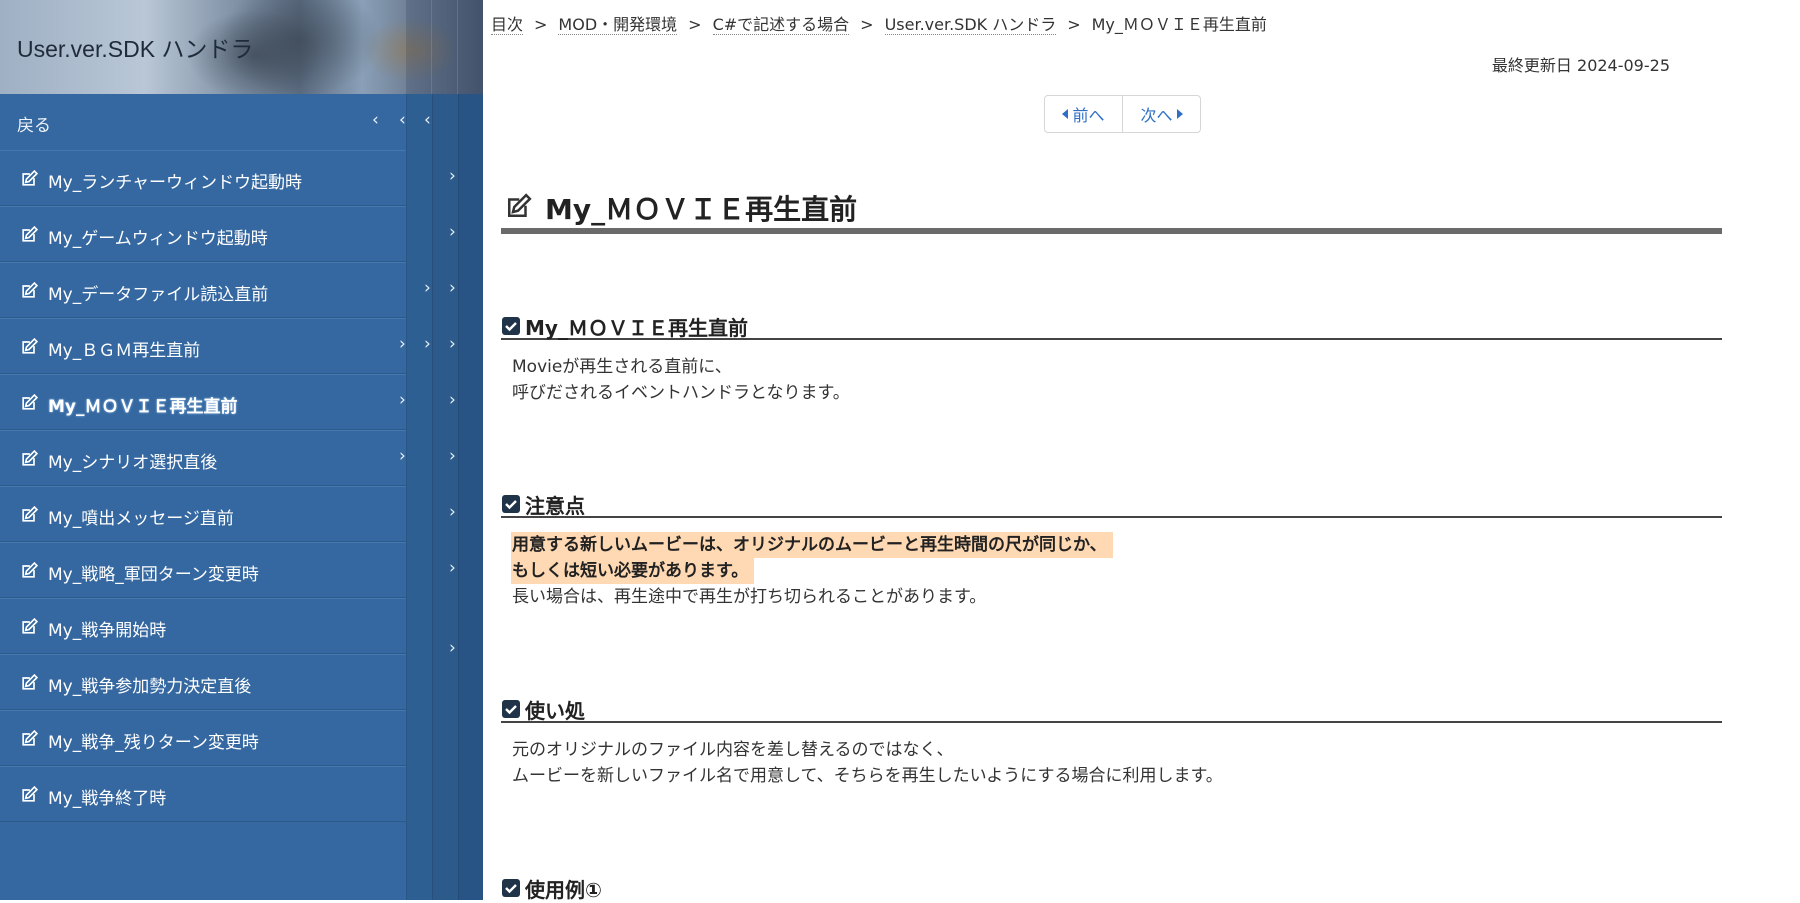 The image size is (1800, 903). Describe the element at coordinates (153, 575) in the screenshot. I see `sidebar-menu-item-label: My_戦略_軍団ターン変更時` at that location.